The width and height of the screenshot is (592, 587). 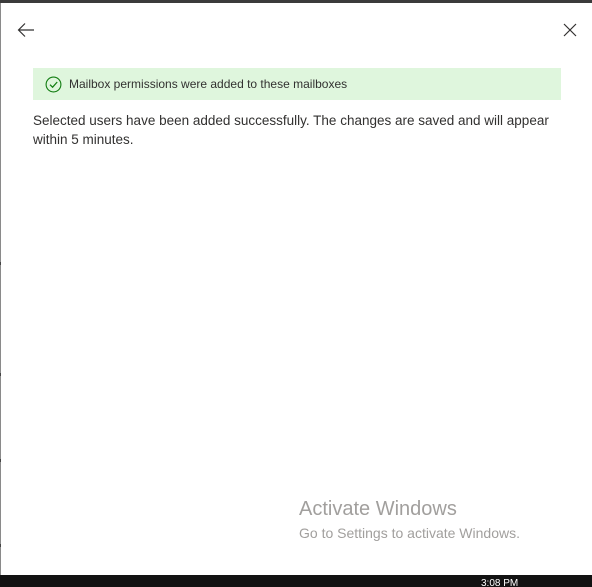 What do you see at coordinates (409, 533) in the screenshot?
I see `watermark-subtitle: Go to Settings to activate Windows.` at bounding box center [409, 533].